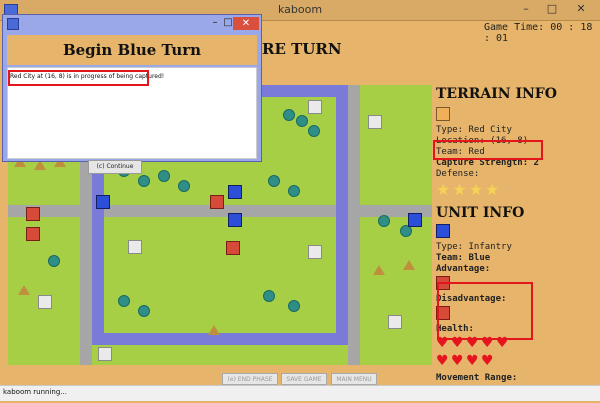 This screenshot has width=600, height=403. Describe the element at coordinates (488, 150) in the screenshot. I see `highlight-capture-strength` at that location.